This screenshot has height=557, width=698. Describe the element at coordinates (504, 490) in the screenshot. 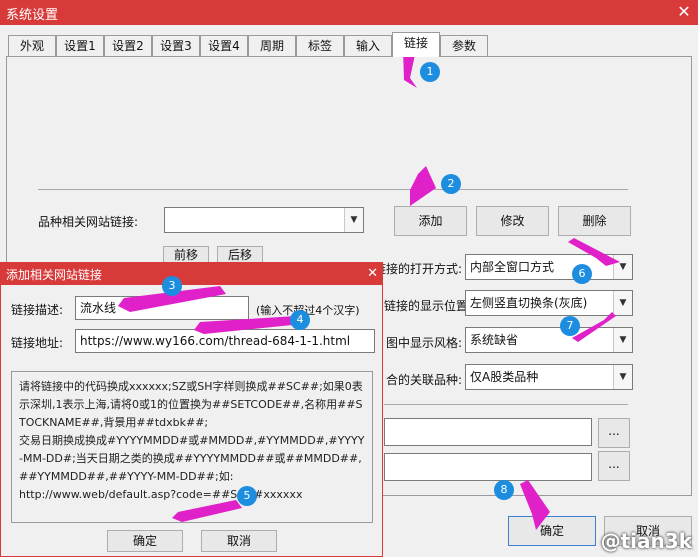

I see `annotation-badge-8: 8` at that location.